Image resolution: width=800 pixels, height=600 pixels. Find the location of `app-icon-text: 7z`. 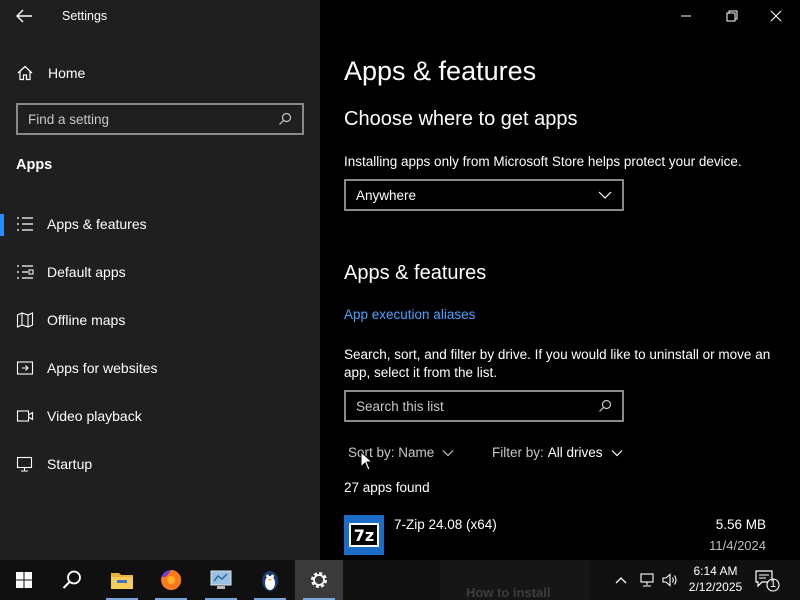

app-icon-text: 7z is located at coordinates (364, 535).